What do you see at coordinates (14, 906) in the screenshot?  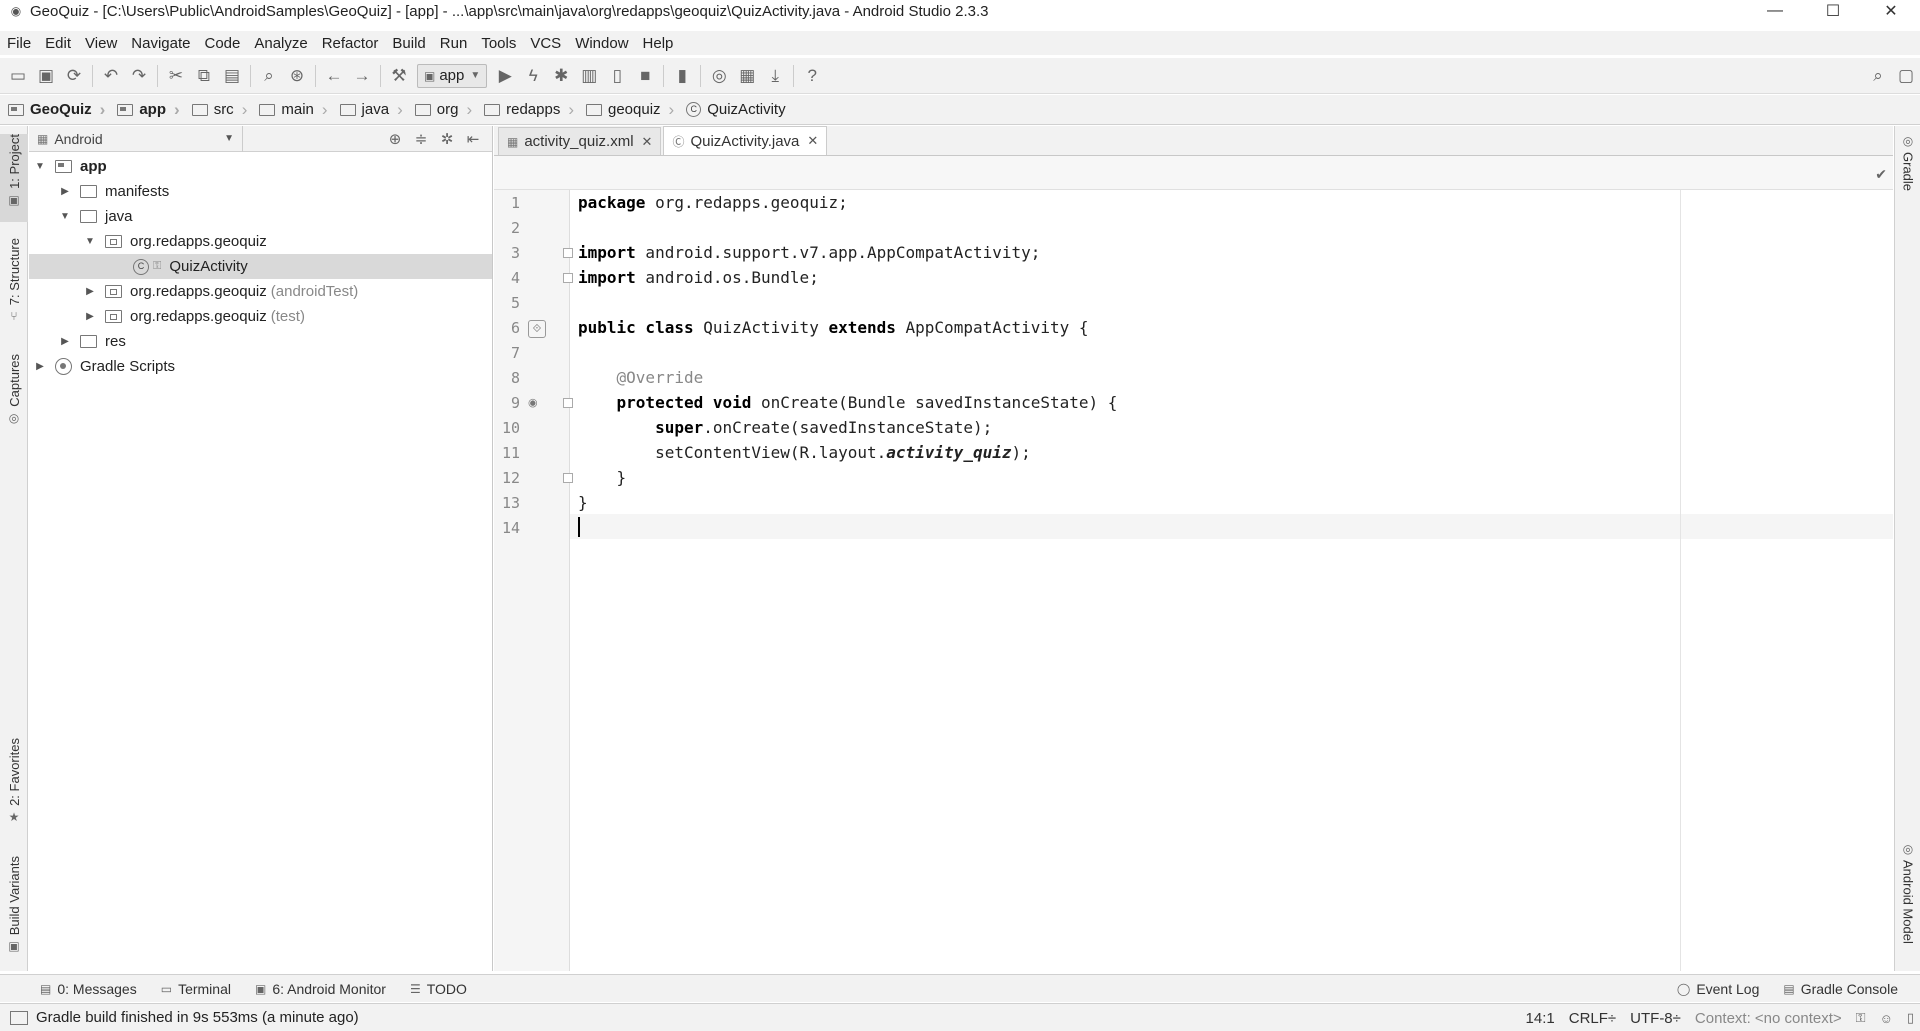 I see `tab-build-variants: Build Variants ▣` at bounding box center [14, 906].